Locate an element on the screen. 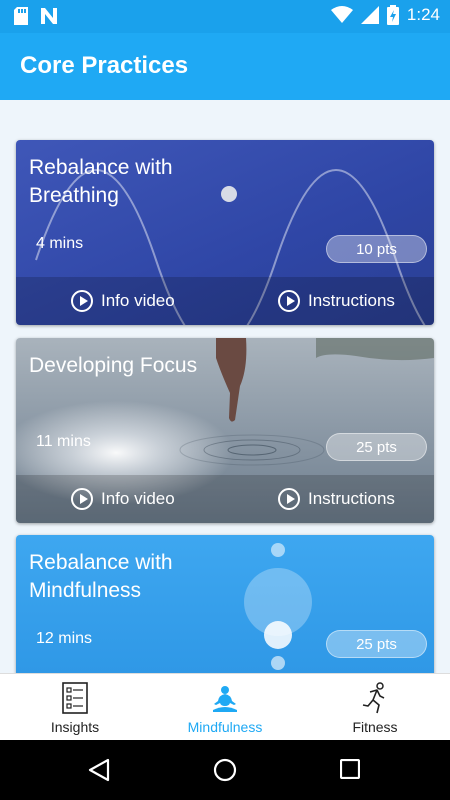 The width and height of the screenshot is (450, 800). nav-label: Mindfulness is located at coordinates (225, 727).